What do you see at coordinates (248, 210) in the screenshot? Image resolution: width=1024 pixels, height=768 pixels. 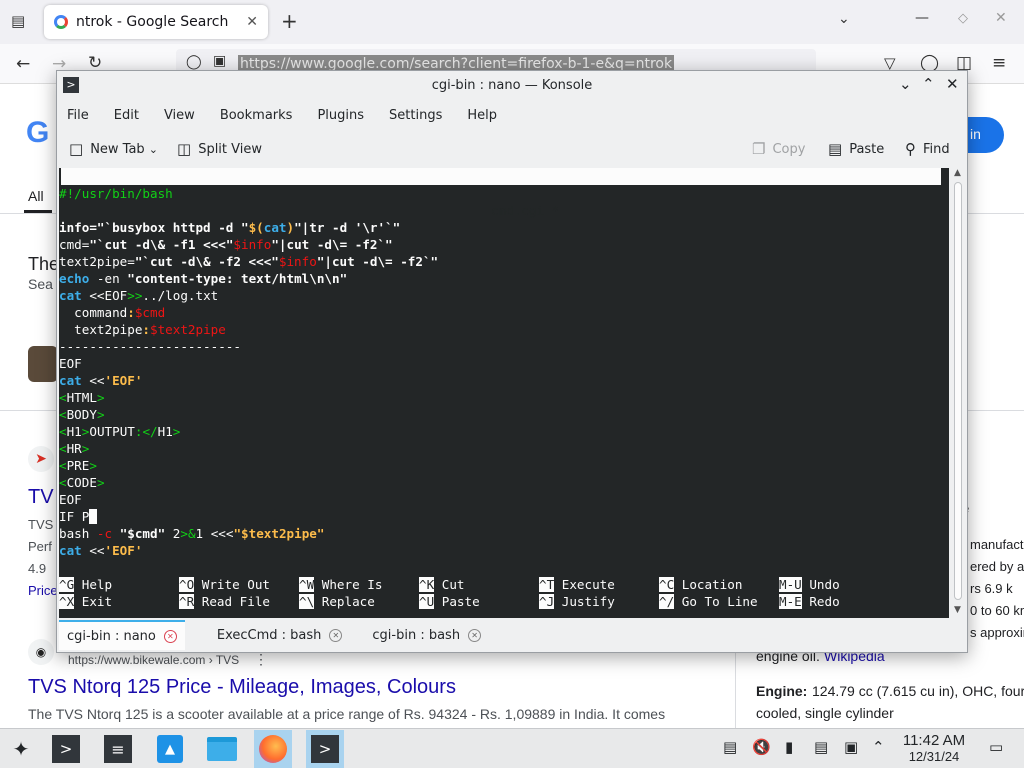 I see `code-line` at bounding box center [248, 210].